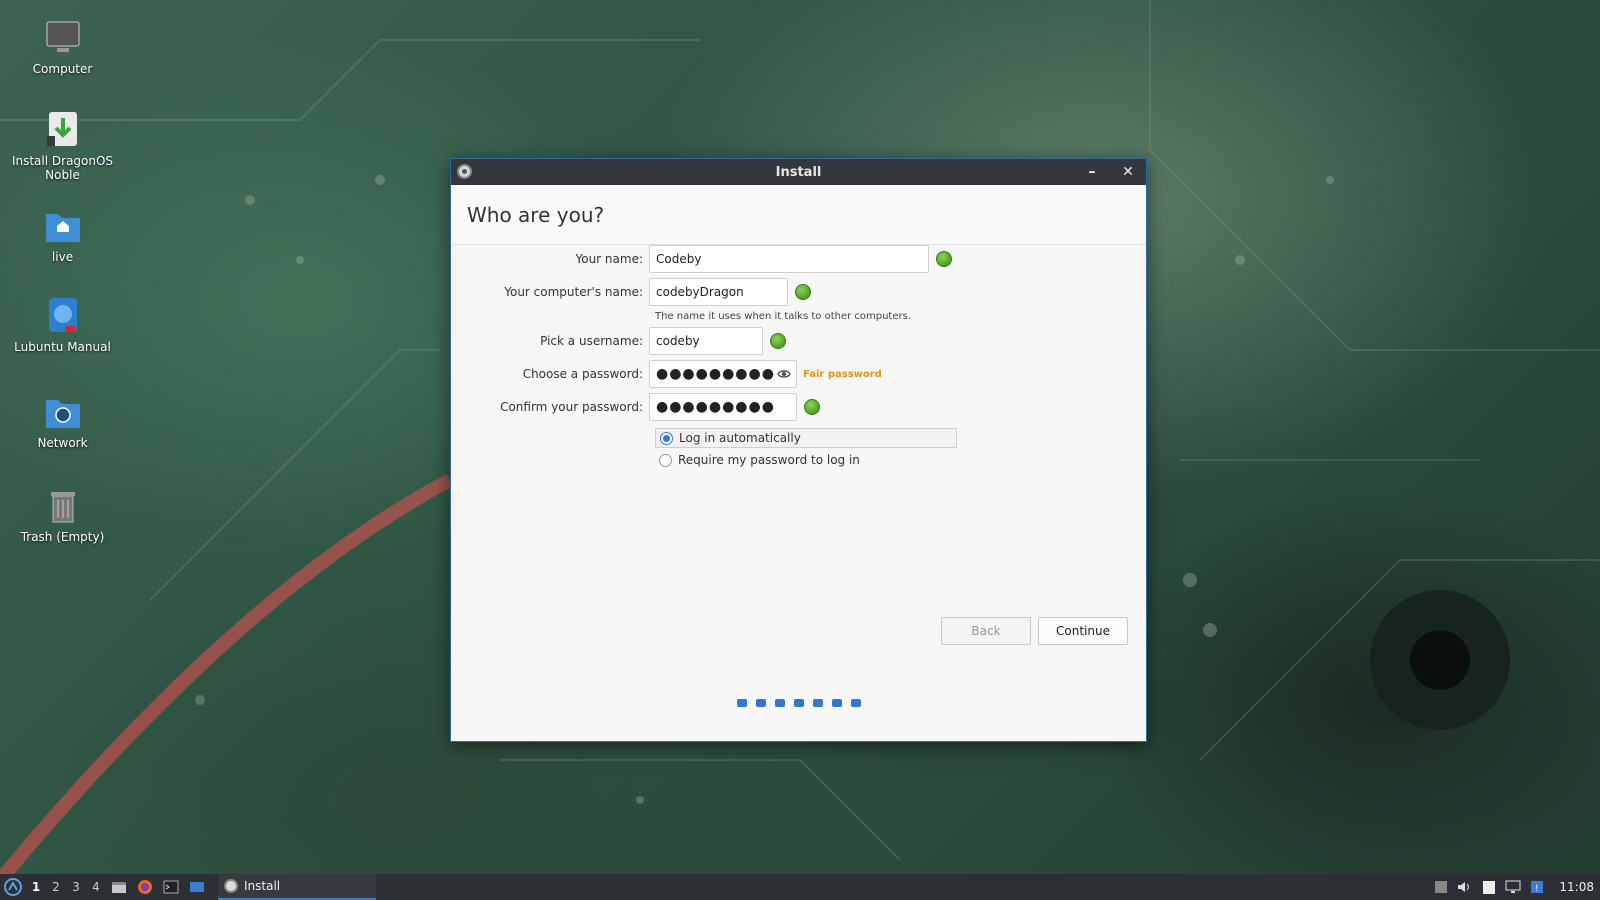 Image resolution: width=1600 pixels, height=900 pixels. I want to click on installer-icon, so click(63, 130).